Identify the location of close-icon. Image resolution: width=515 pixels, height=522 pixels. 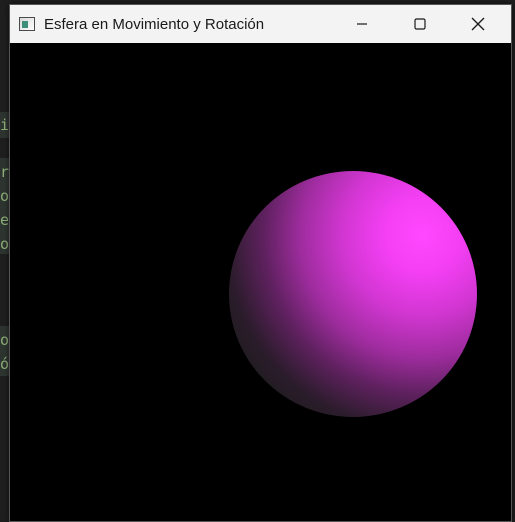
(478, 24).